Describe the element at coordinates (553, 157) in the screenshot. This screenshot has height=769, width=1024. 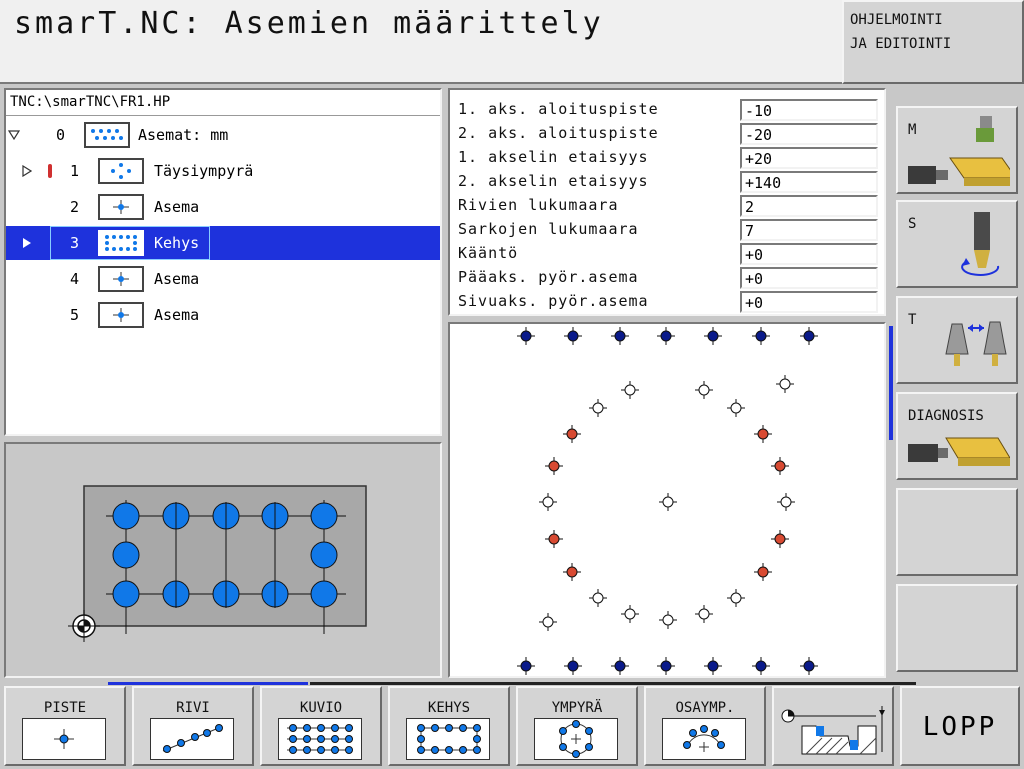
I see `field-label: 1. akselin etaisyys` at that location.